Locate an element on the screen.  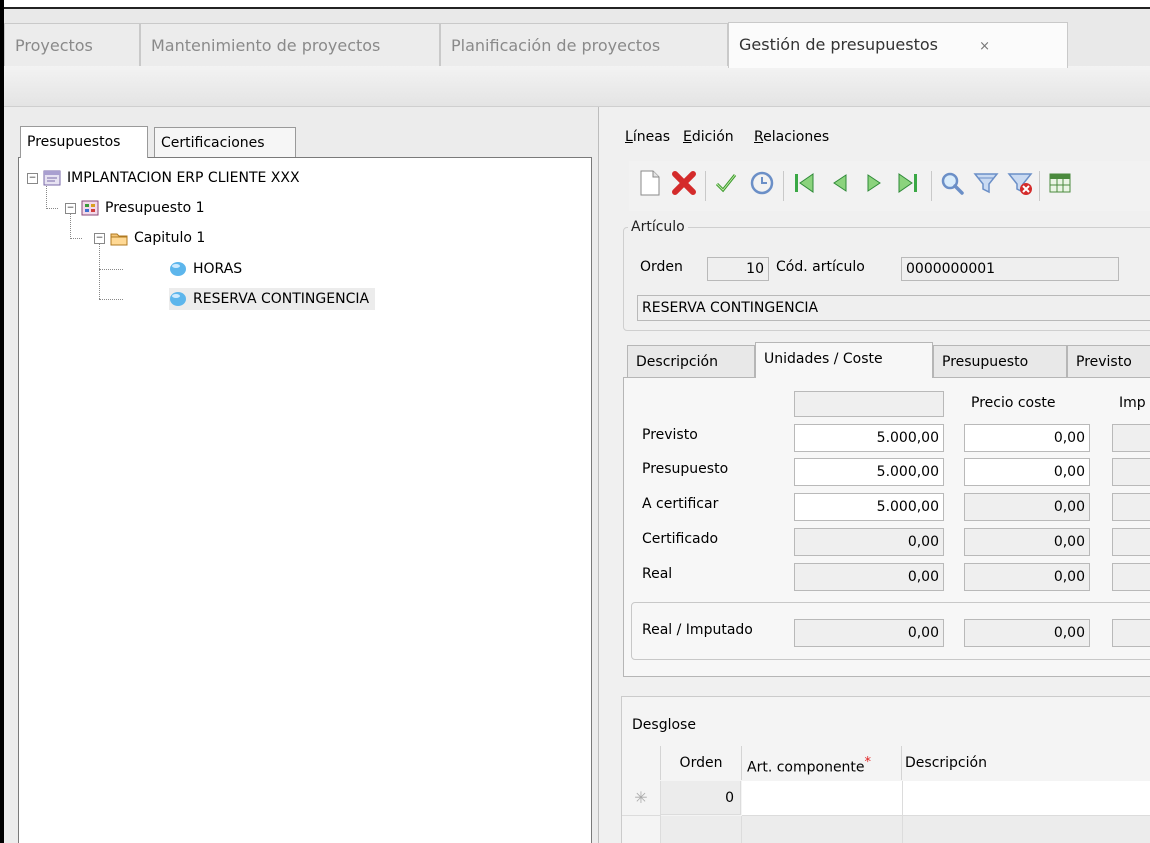
search-icon is located at coordinates (952, 186).